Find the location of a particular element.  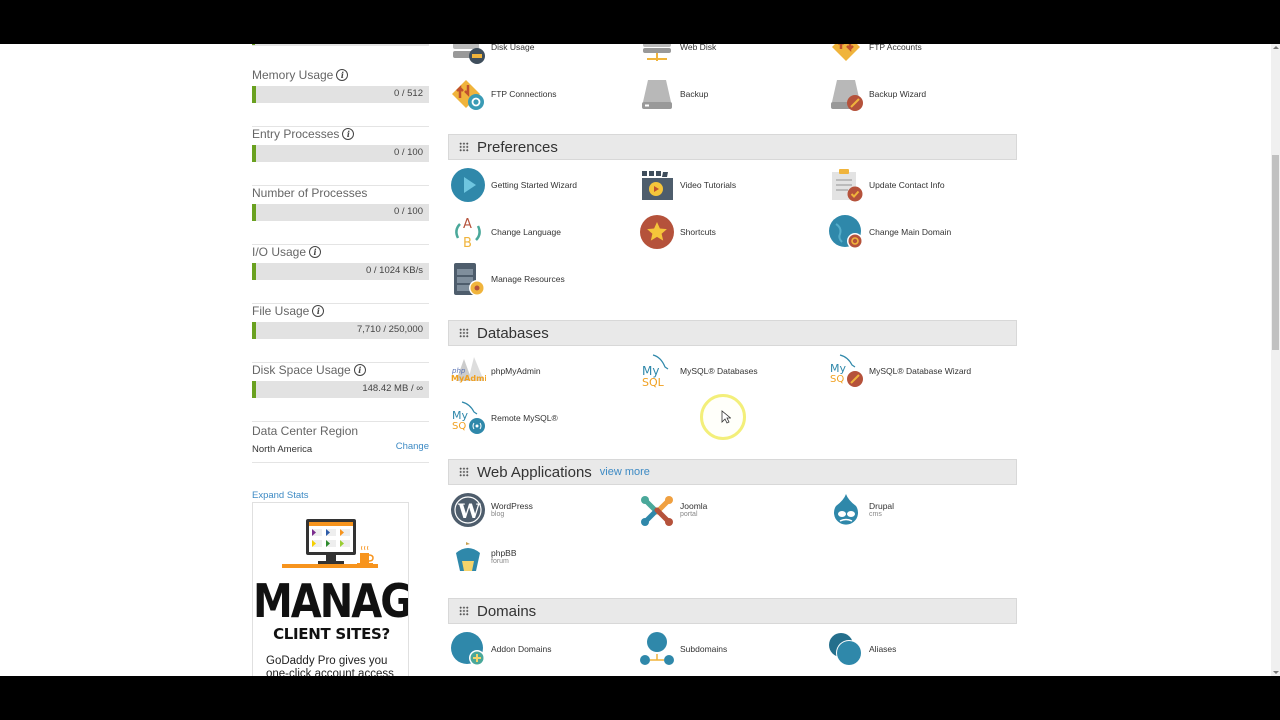

wordpress-icon: W is located at coordinates (468, 510).